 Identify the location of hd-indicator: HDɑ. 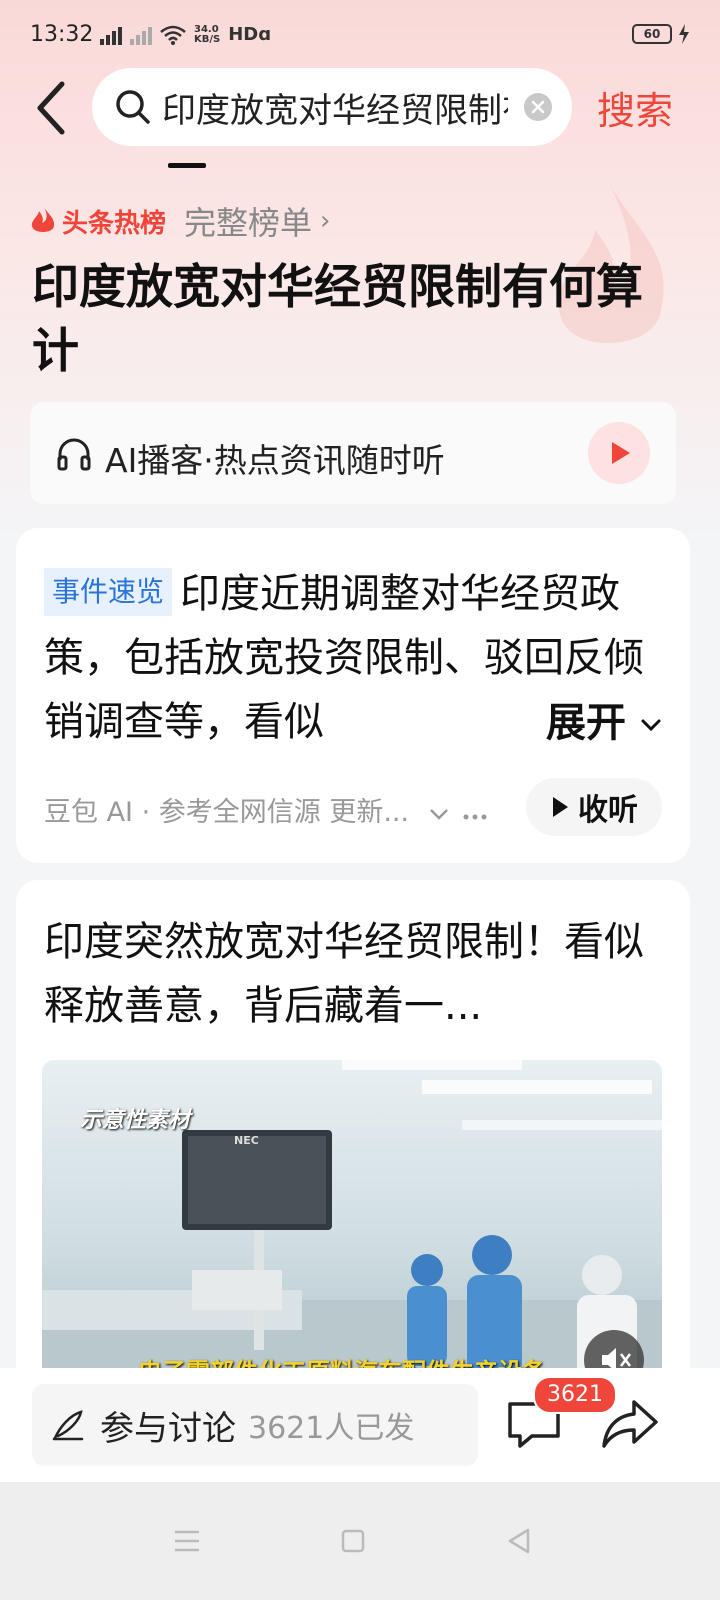
(250, 34).